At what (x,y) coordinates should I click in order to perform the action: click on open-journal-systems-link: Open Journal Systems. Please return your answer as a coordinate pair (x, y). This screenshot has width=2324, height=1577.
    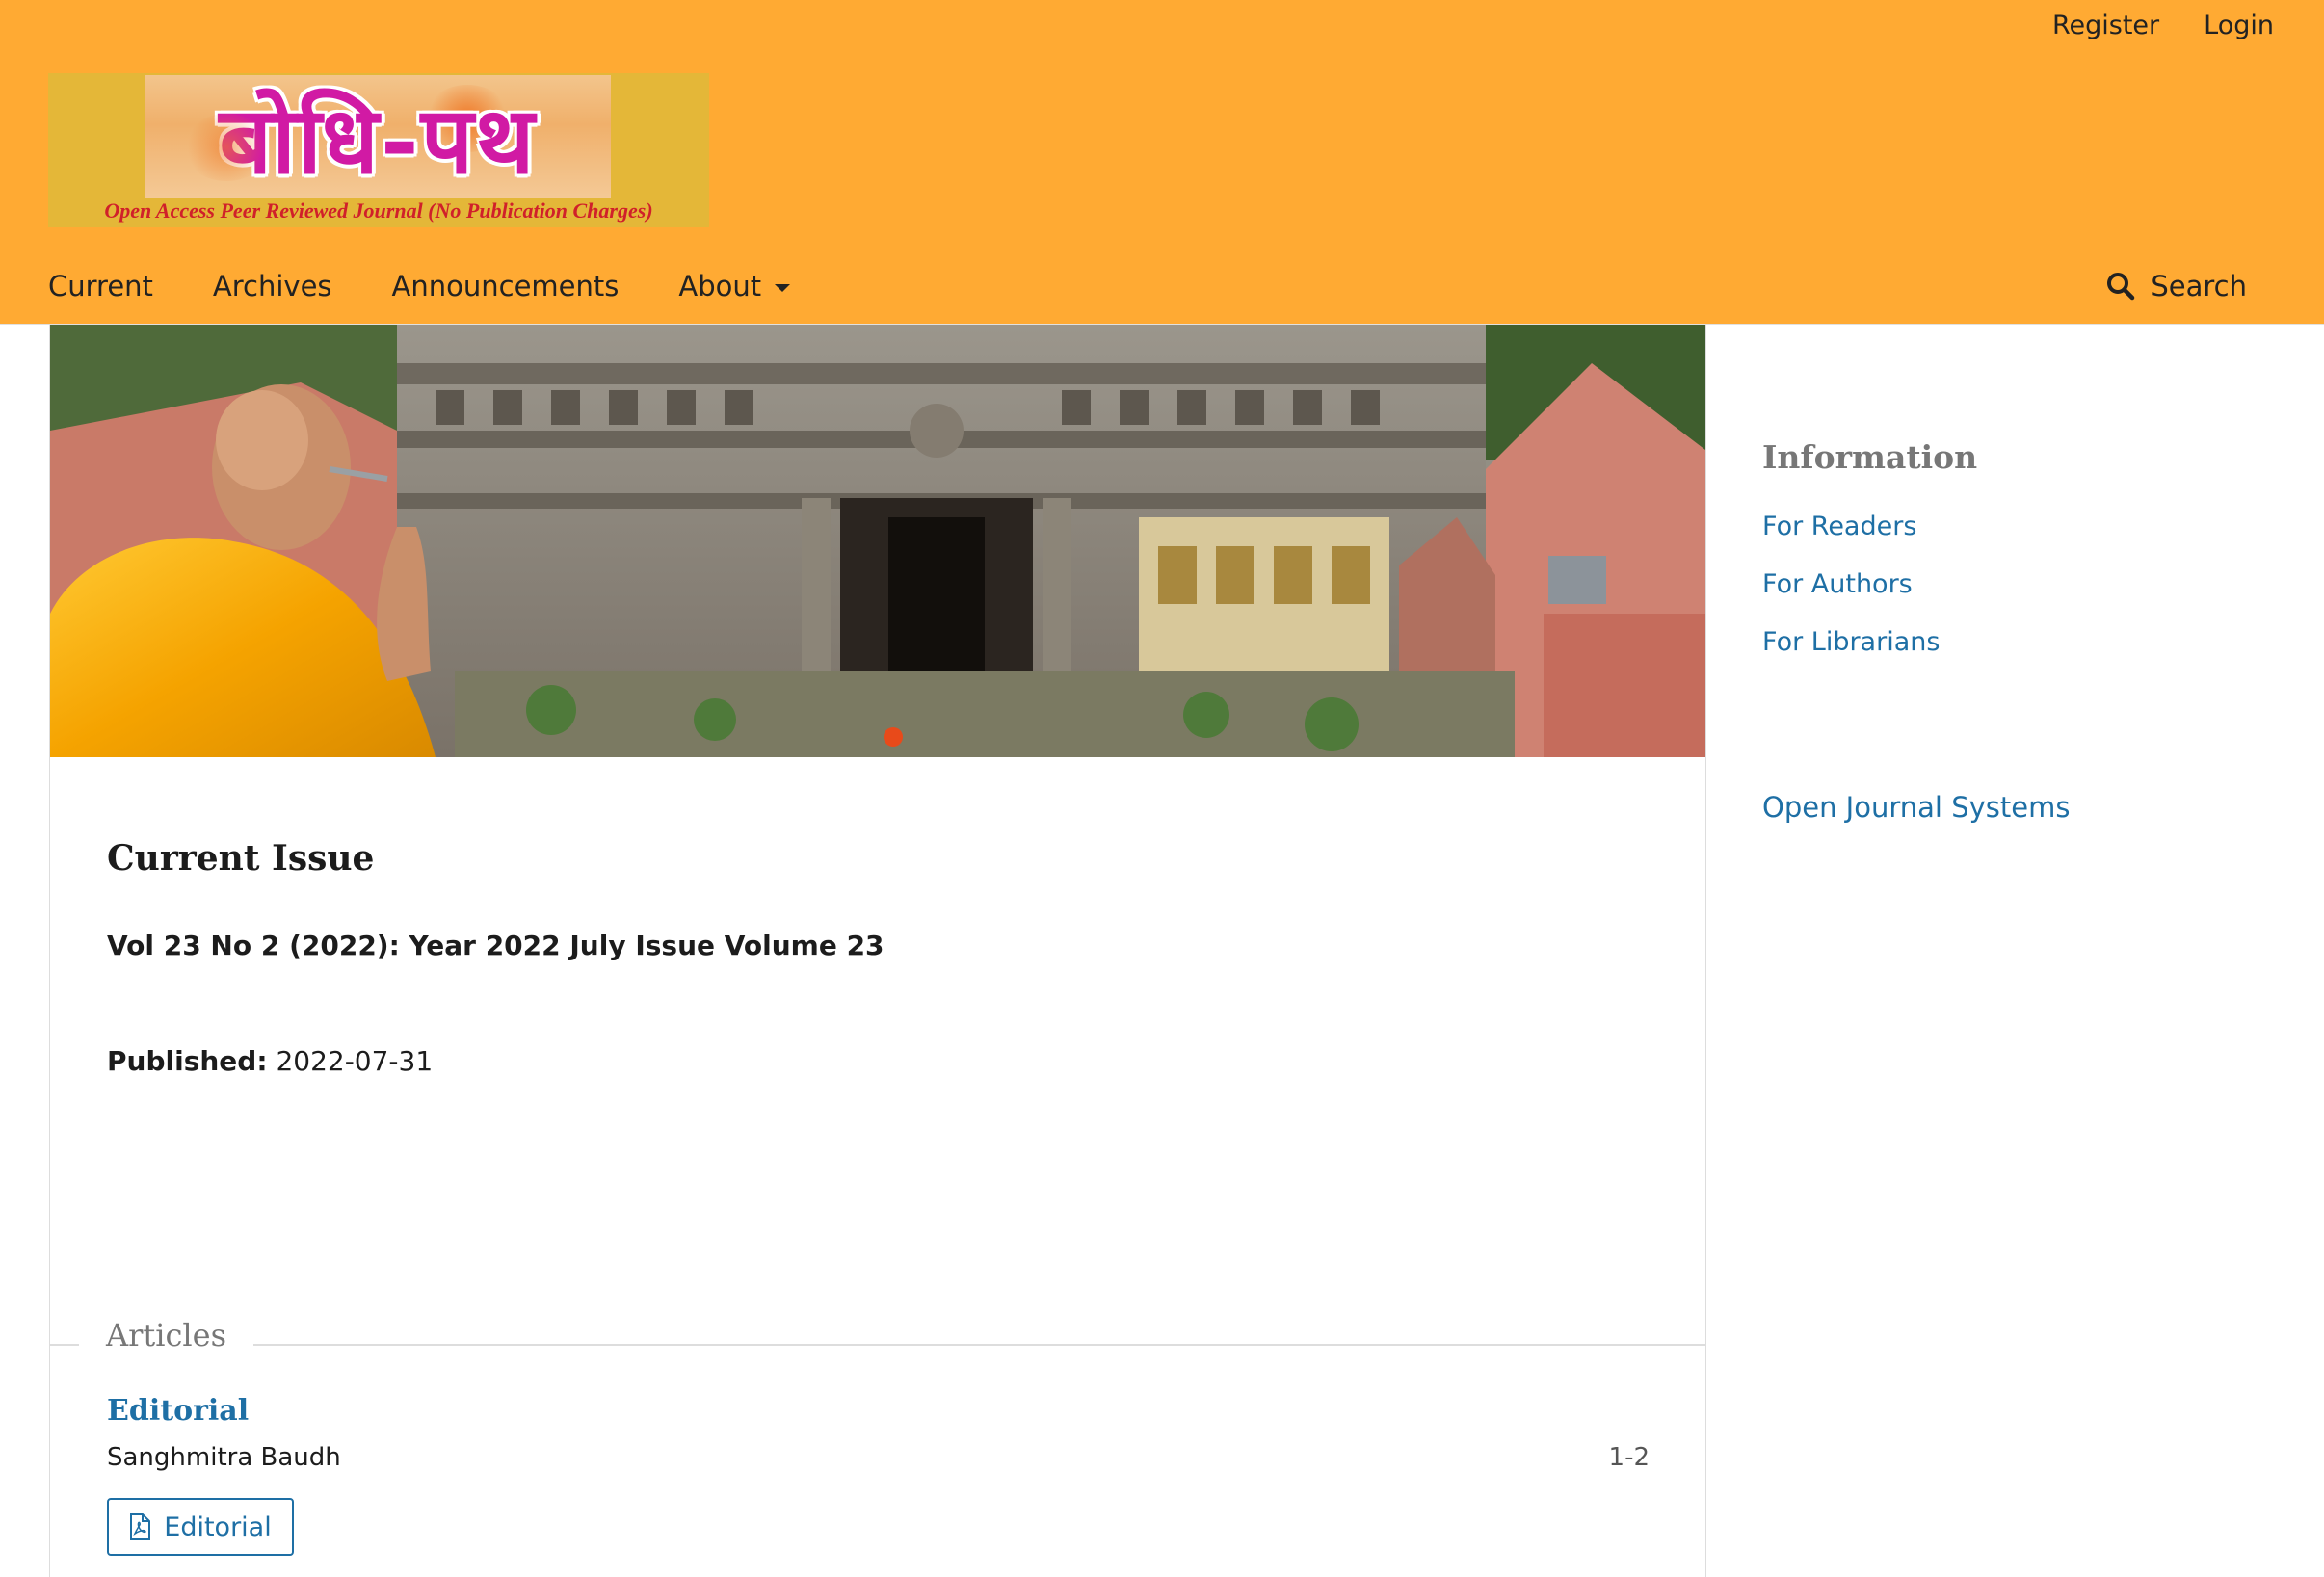
    Looking at the image, I should click on (1916, 807).